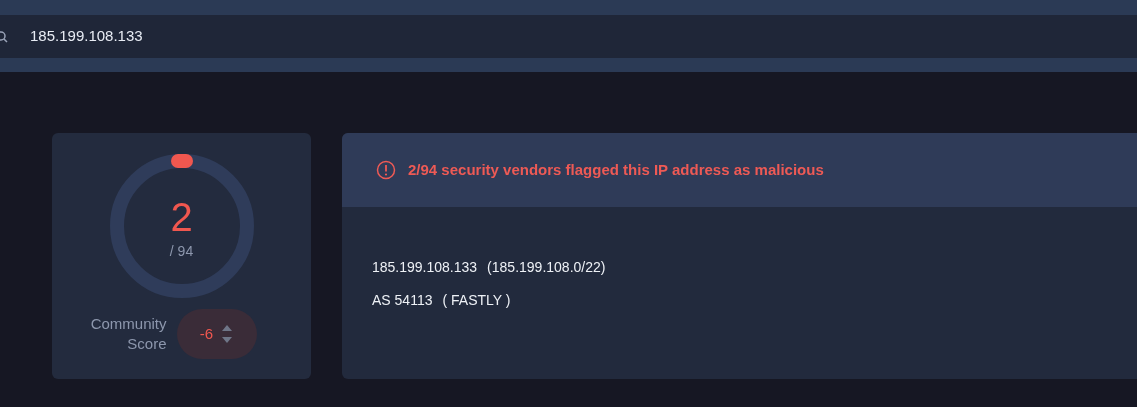 This screenshot has width=1137, height=407. What do you see at coordinates (476, 300) in the screenshot?
I see `detail-extra: ( FASTLY )` at bounding box center [476, 300].